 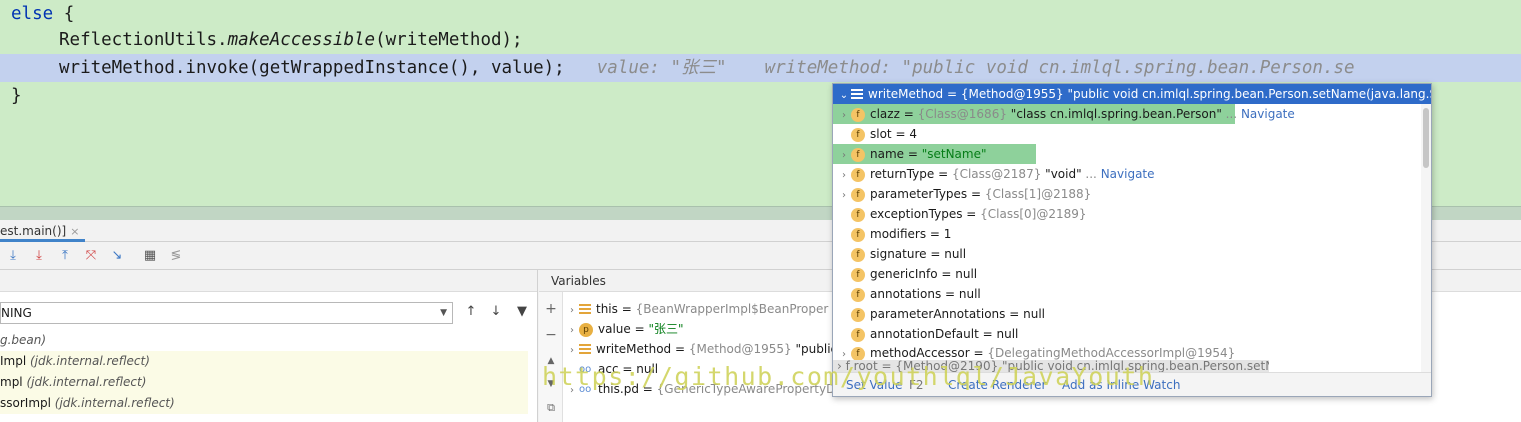 I want to click on frame-method: mpl, so click(x=13, y=382).